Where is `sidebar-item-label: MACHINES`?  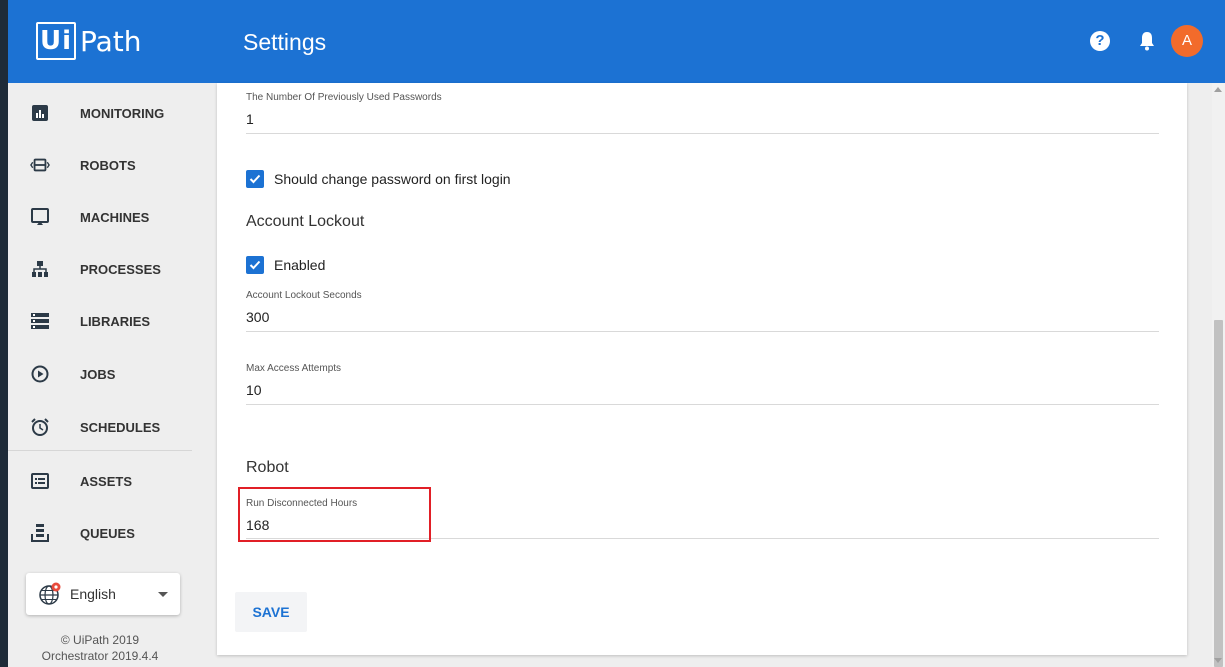
sidebar-item-label: MACHINES is located at coordinates (115, 217).